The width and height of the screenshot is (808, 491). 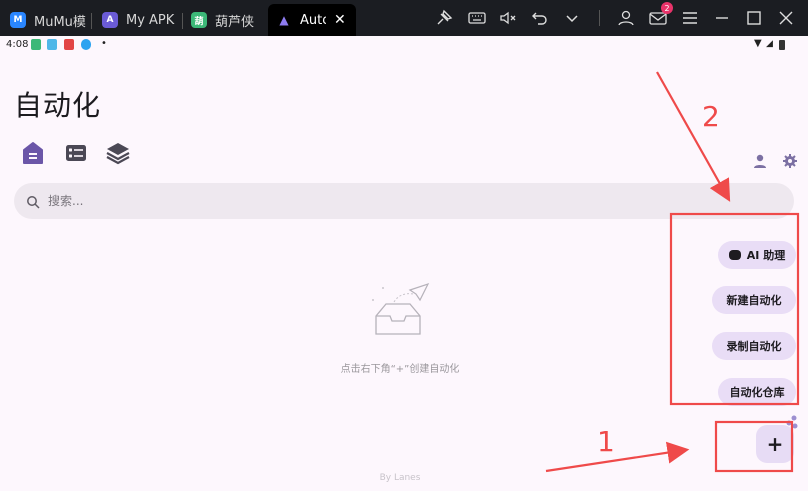 I want to click on chevron-down-icon, so click(x=572, y=18).